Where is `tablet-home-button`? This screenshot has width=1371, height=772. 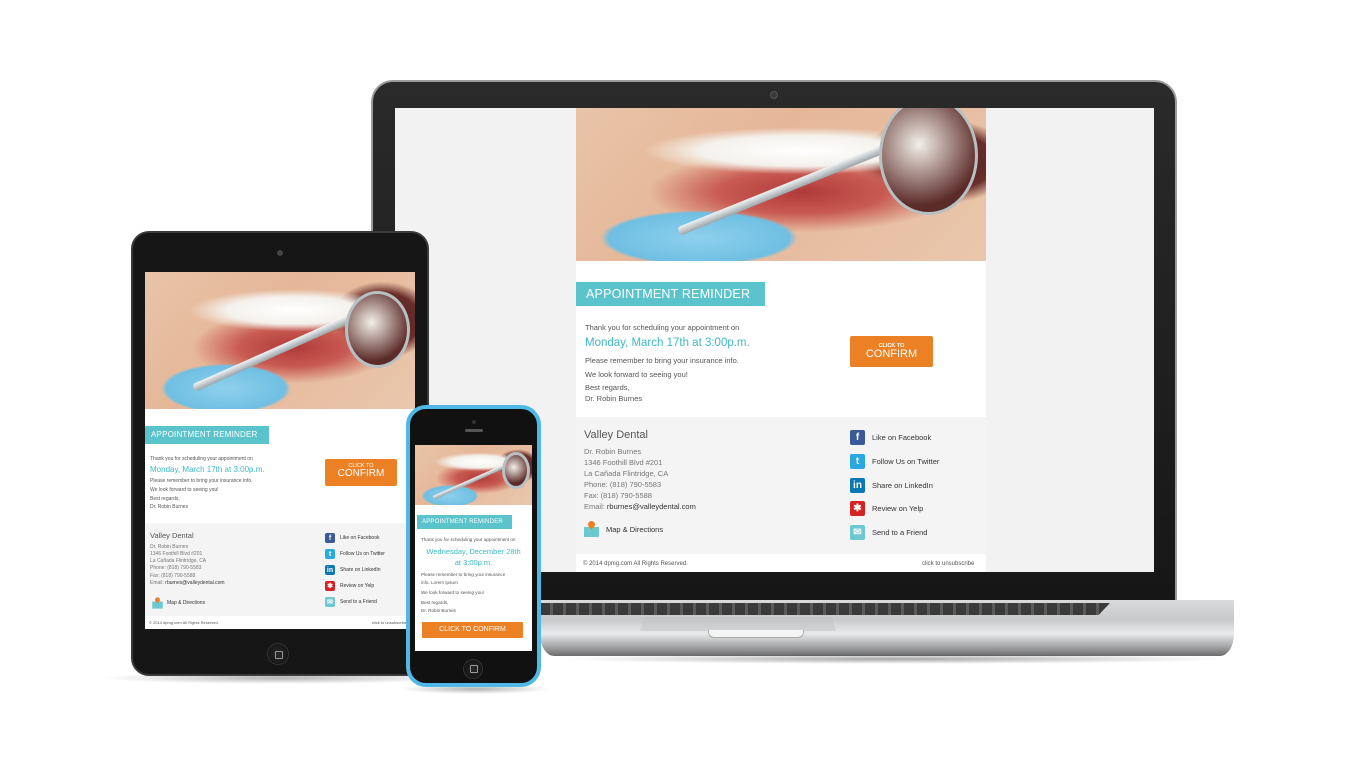
tablet-home-button is located at coordinates (278, 654).